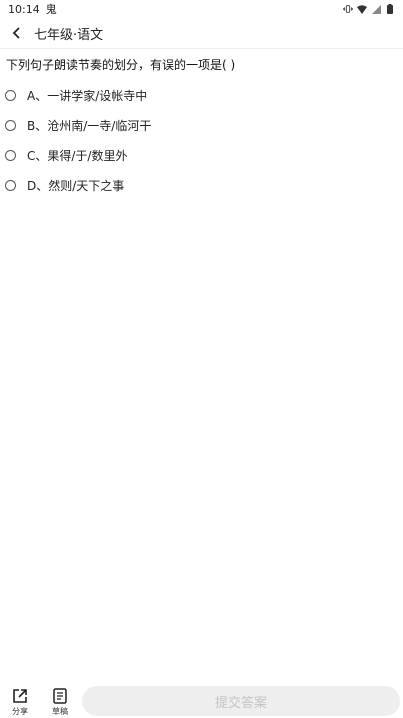 This screenshot has height=718, width=403. What do you see at coordinates (20, 696) in the screenshot?
I see `share-icon` at bounding box center [20, 696].